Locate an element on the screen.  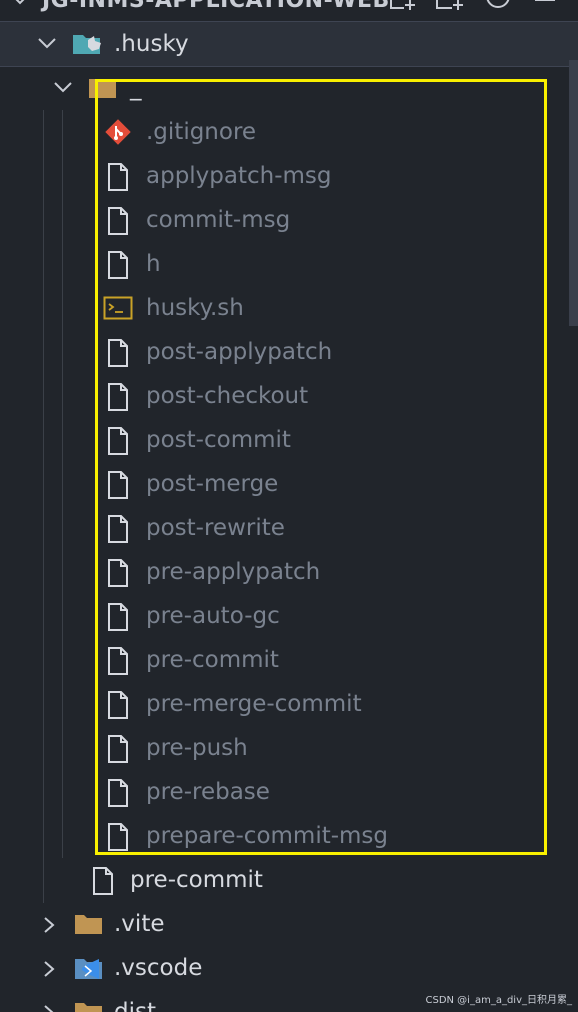
shell-script-icon is located at coordinates (118, 308).